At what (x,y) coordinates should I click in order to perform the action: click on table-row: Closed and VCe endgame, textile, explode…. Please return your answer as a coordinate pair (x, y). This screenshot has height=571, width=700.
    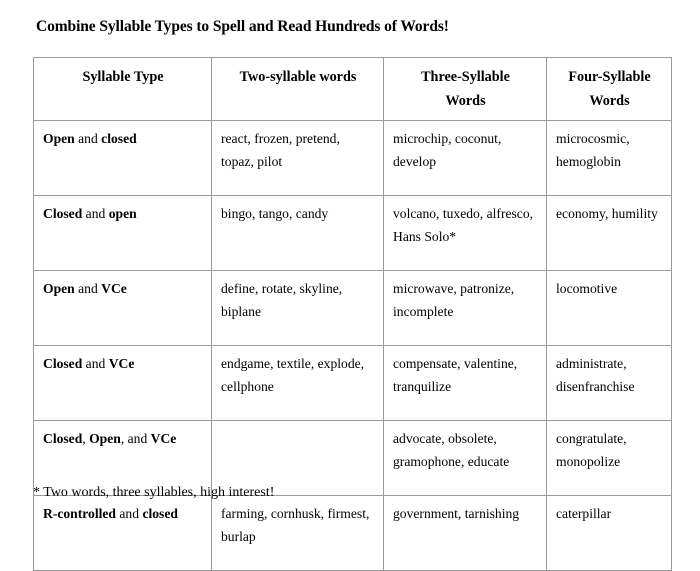
    Looking at the image, I should click on (352, 382).